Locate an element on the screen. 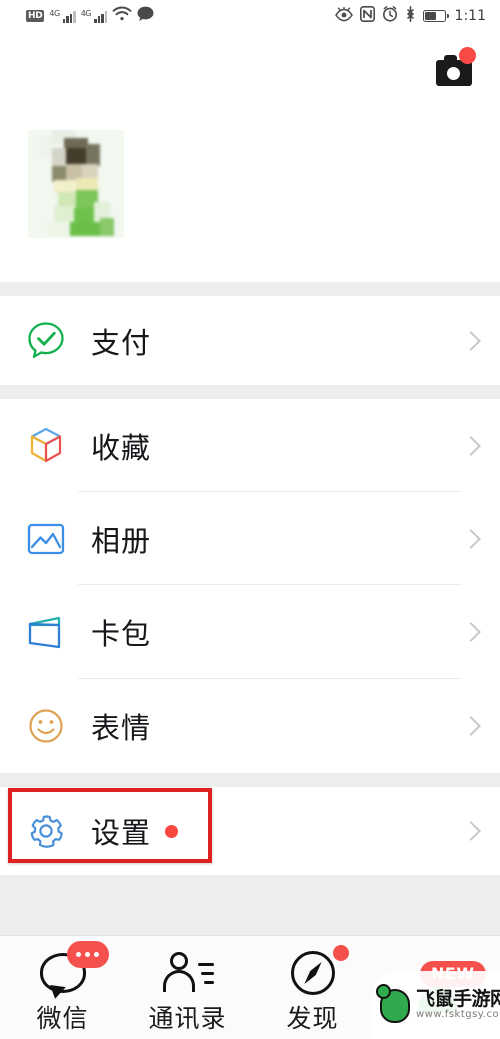 This screenshot has height=1039, width=500. avatar is located at coordinates (76, 184).